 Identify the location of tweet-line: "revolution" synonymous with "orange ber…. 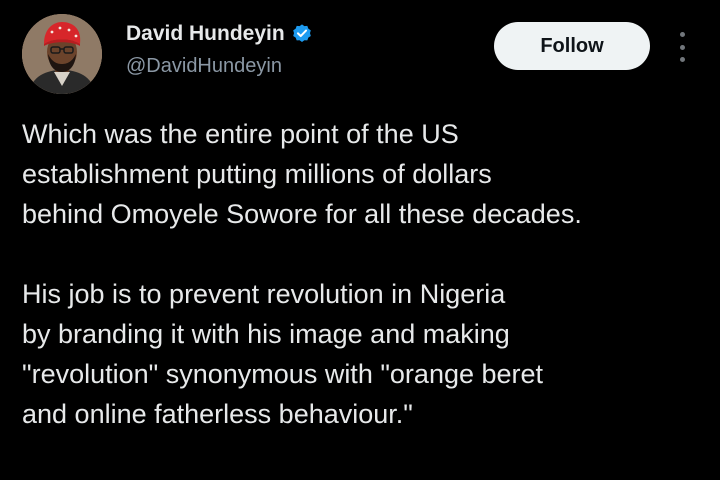
(283, 374).